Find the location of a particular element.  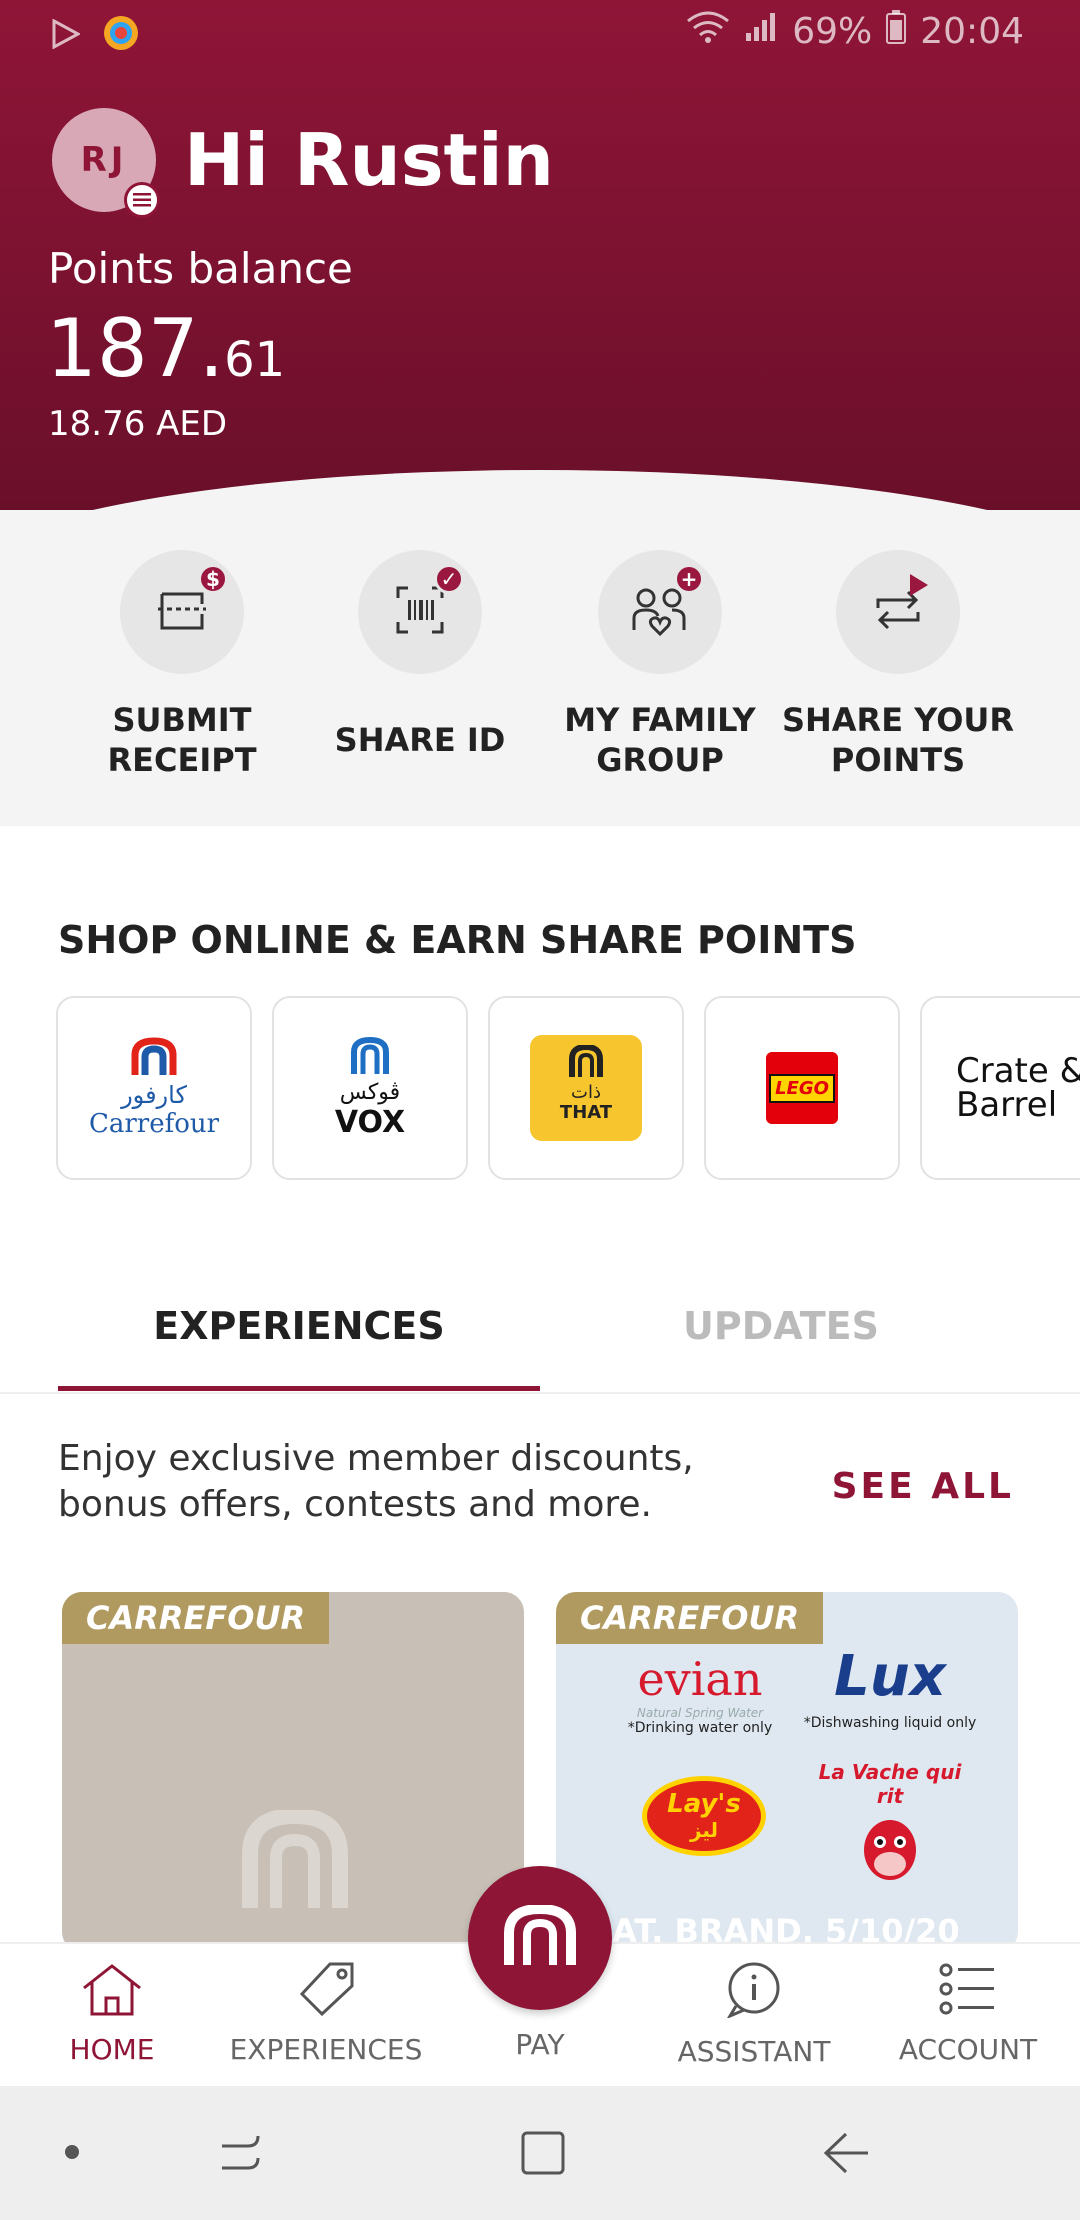

tag-icon is located at coordinates (326, 1992).